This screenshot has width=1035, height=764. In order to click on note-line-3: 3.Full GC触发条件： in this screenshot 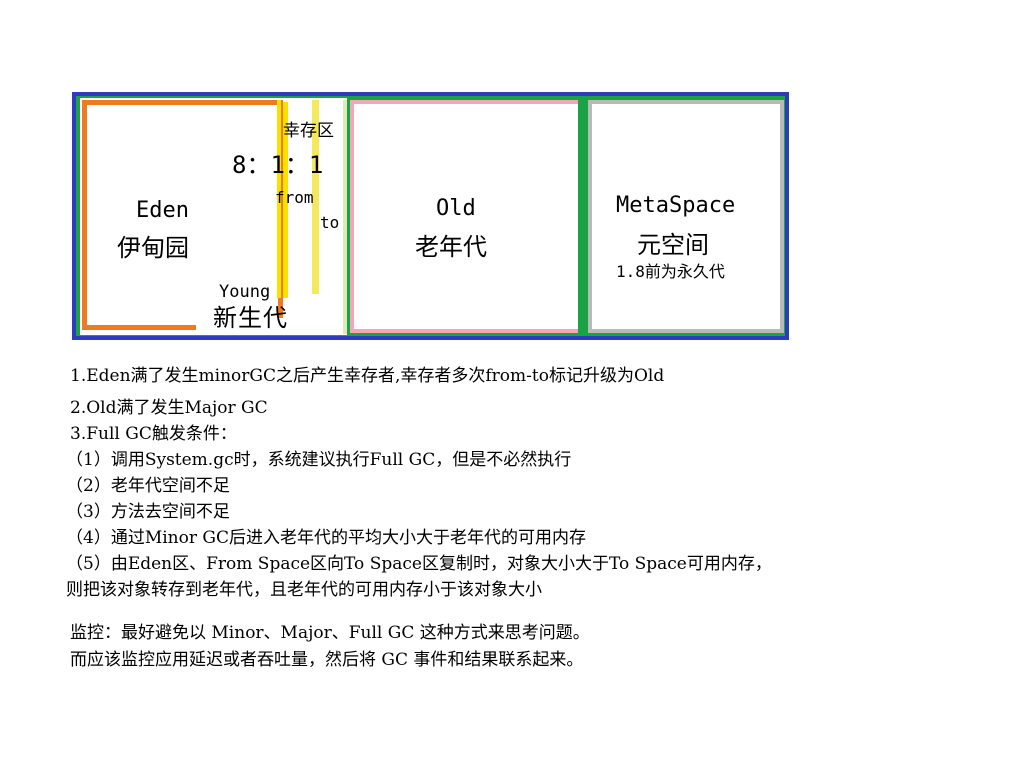, I will do `click(153, 434)`.